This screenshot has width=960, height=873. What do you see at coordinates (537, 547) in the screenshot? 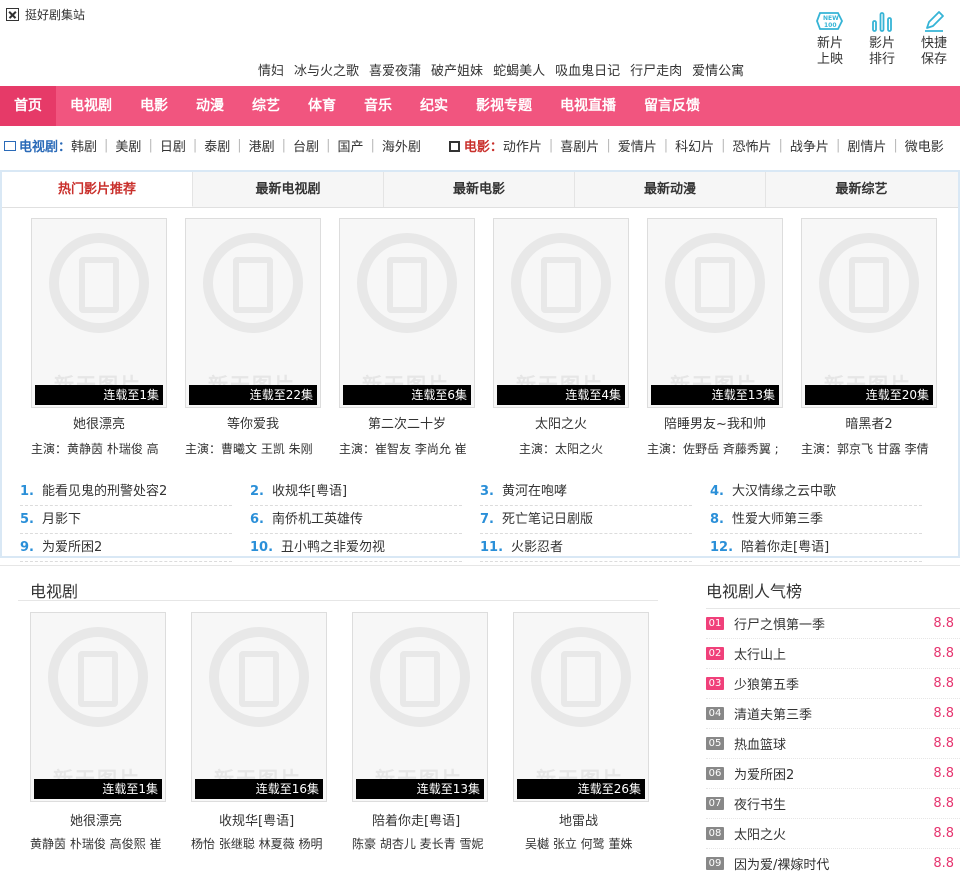
I see `rank-title: 火影忍者` at bounding box center [537, 547].